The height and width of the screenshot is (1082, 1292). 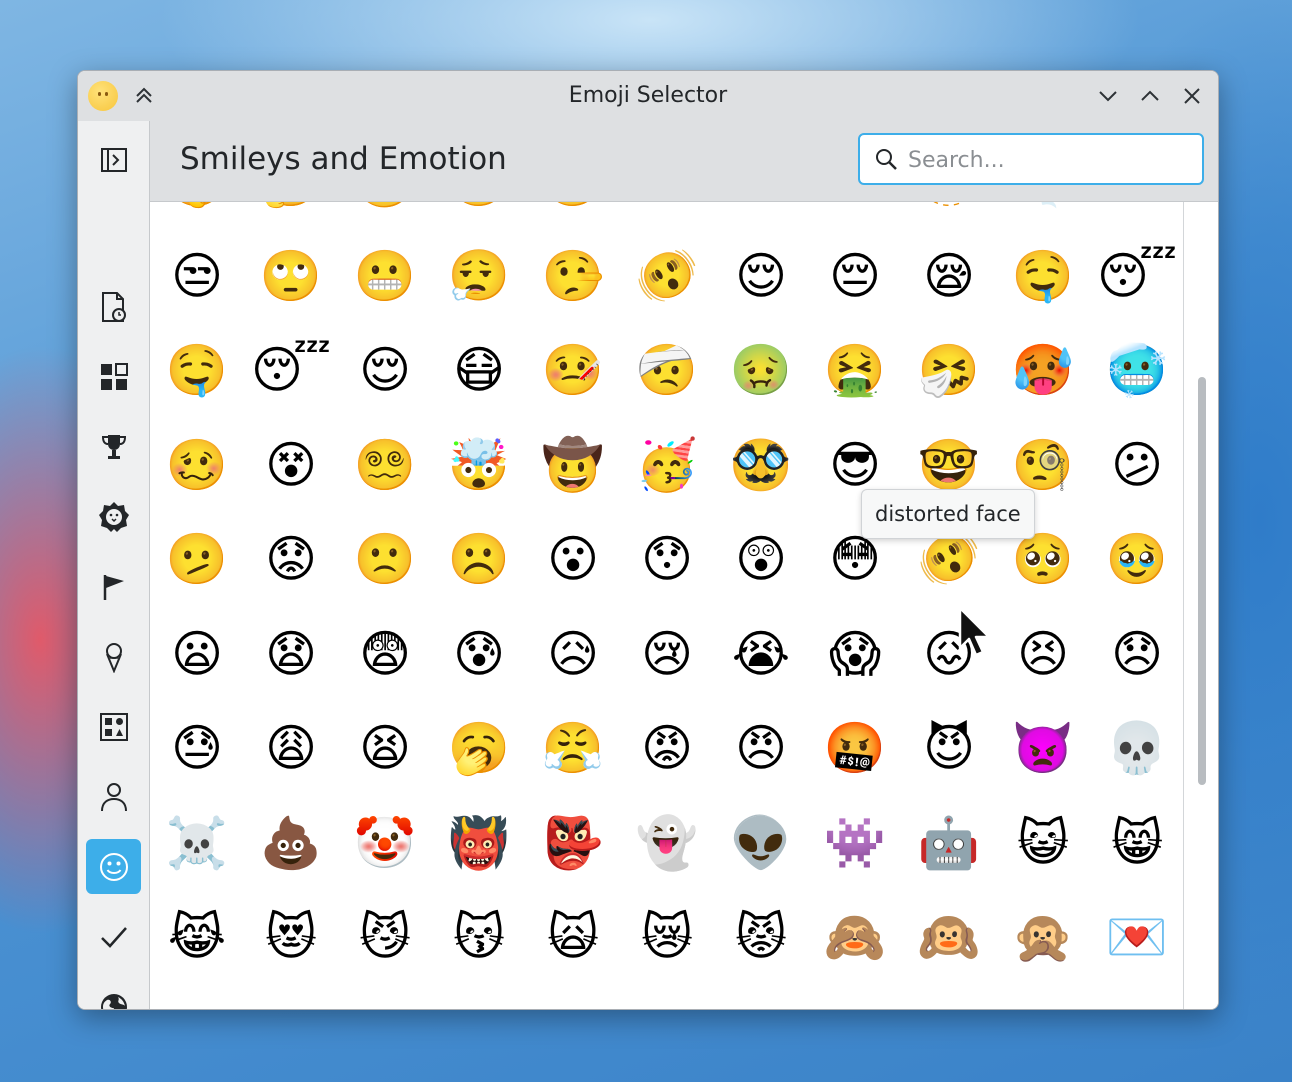 I want to click on emoji-cell: 👻, so click(x=667, y=843).